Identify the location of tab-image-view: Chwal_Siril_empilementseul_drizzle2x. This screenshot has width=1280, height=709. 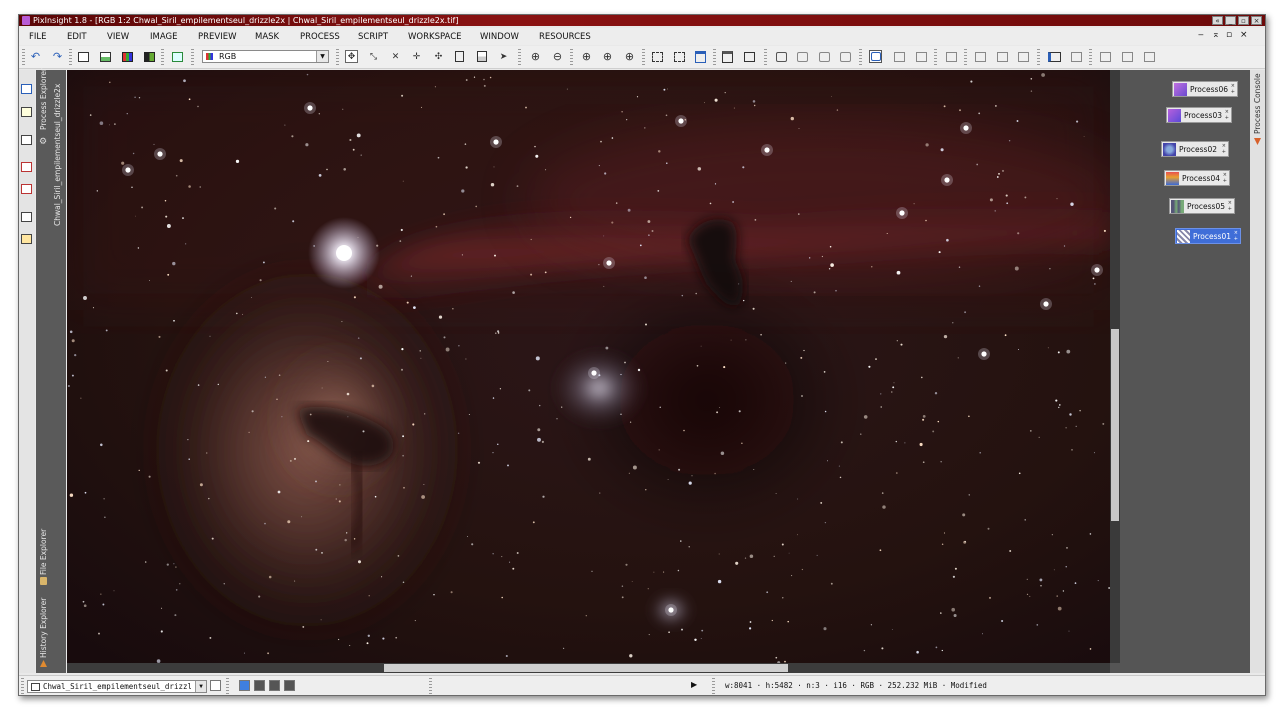
(57, 155).